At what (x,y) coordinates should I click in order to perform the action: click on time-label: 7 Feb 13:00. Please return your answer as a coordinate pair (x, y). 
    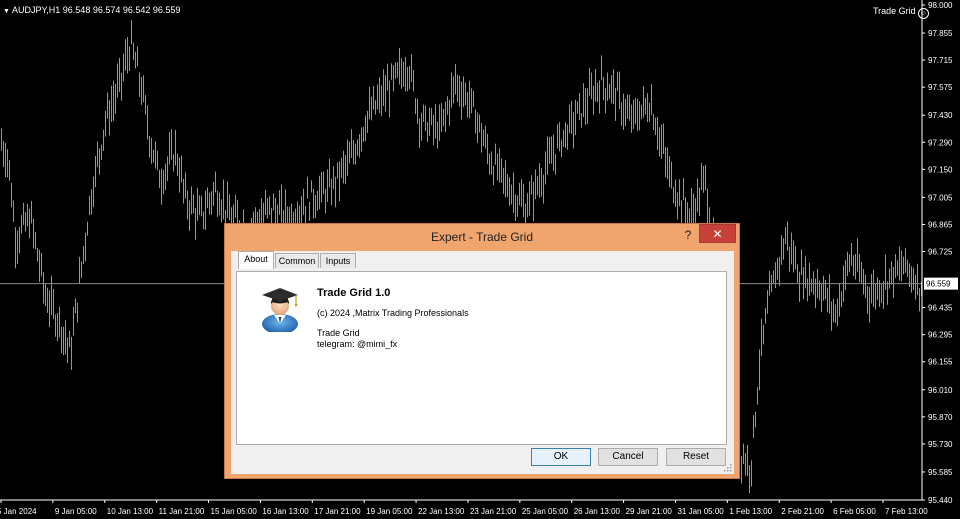
    Looking at the image, I should click on (906, 511).